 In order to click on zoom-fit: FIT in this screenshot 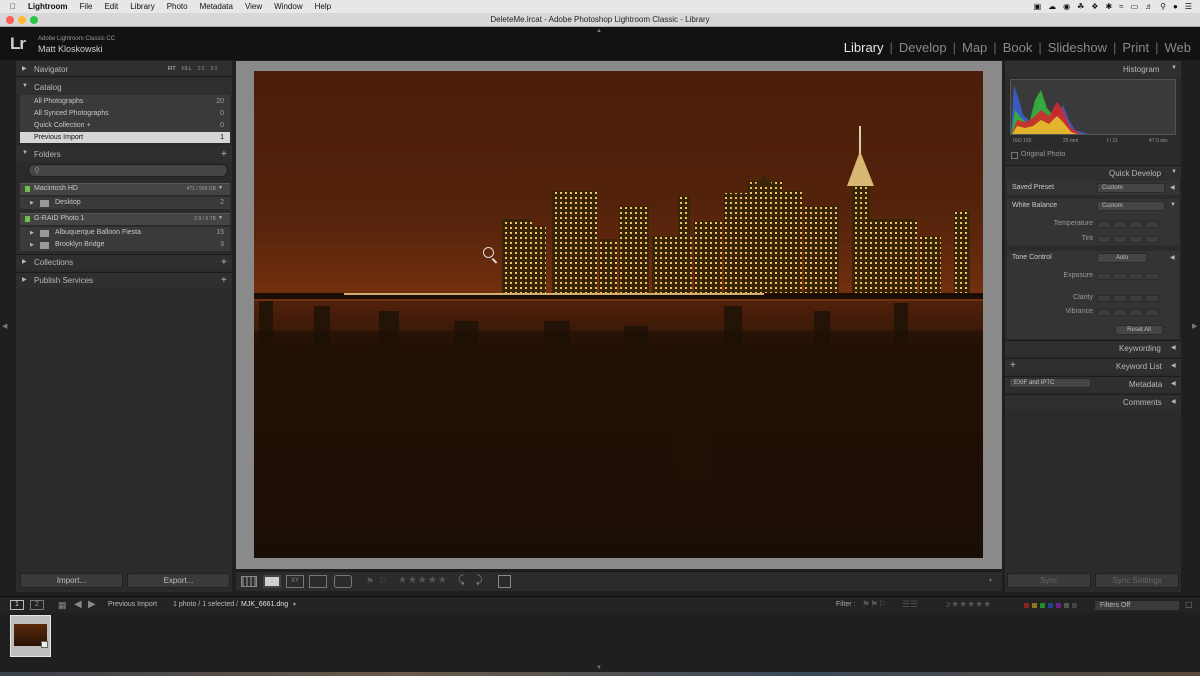, I will do `click(172, 69)`.